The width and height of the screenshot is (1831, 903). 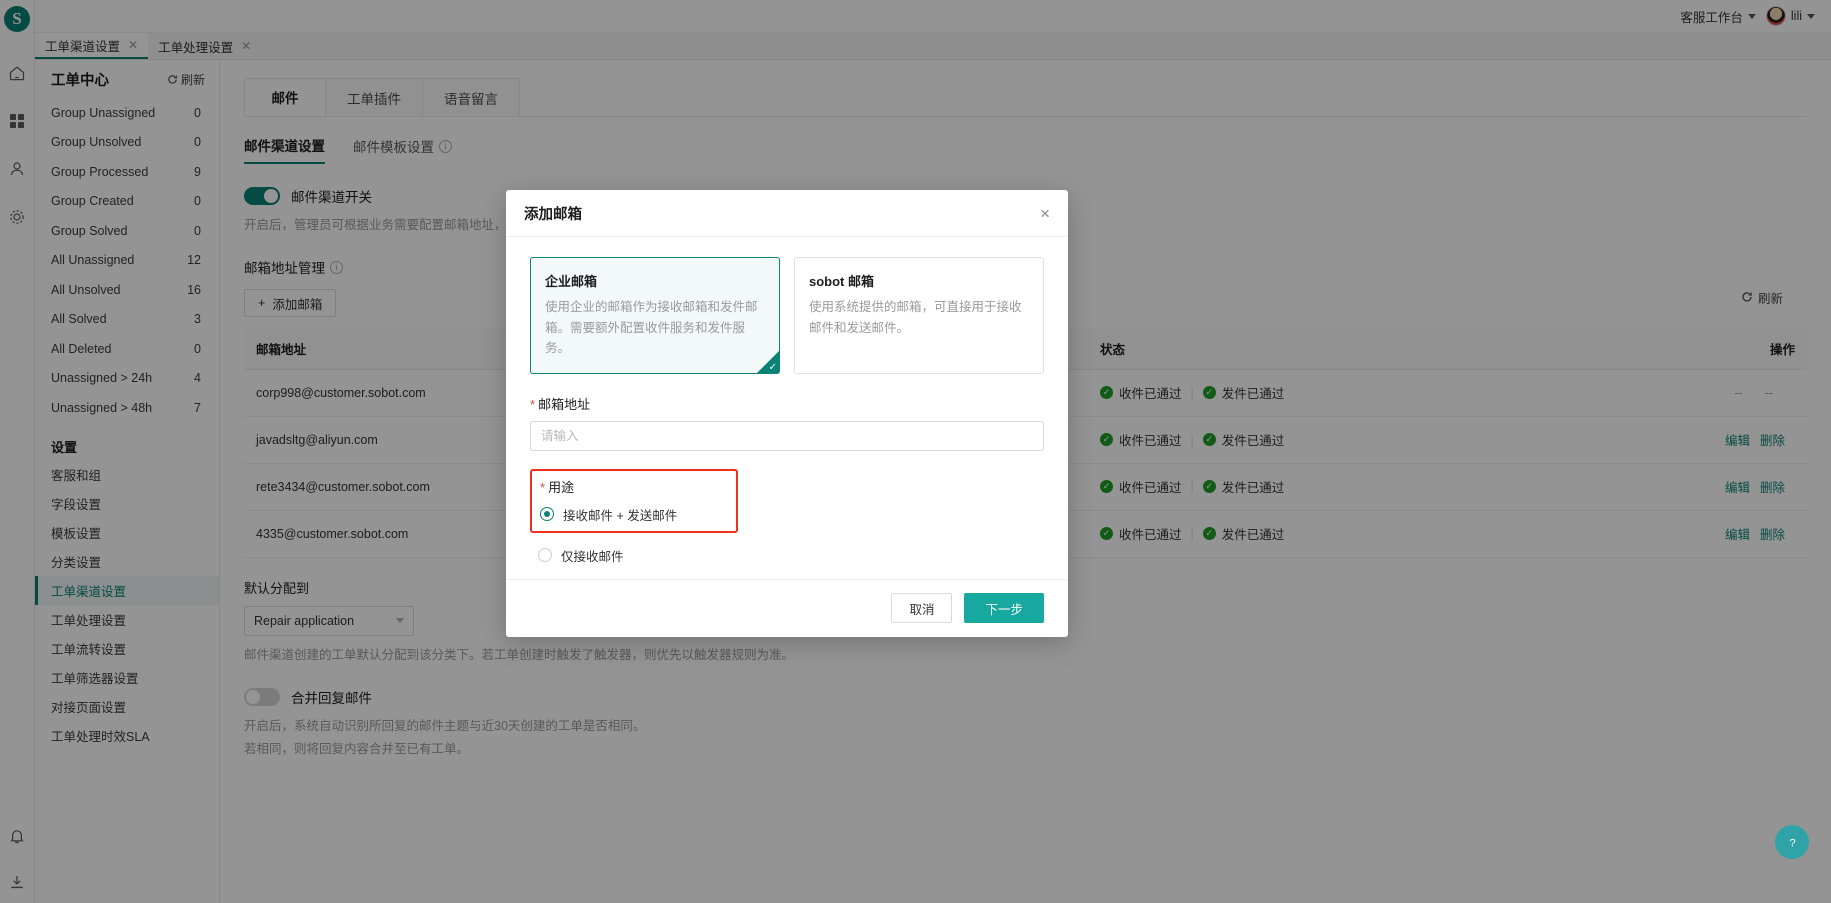 What do you see at coordinates (919, 315) in the screenshot?
I see `mailbox-type-option-1: sobot 邮箱 使用系统提供的邮箱，可直接用于接收邮件和发送邮件。` at bounding box center [919, 315].